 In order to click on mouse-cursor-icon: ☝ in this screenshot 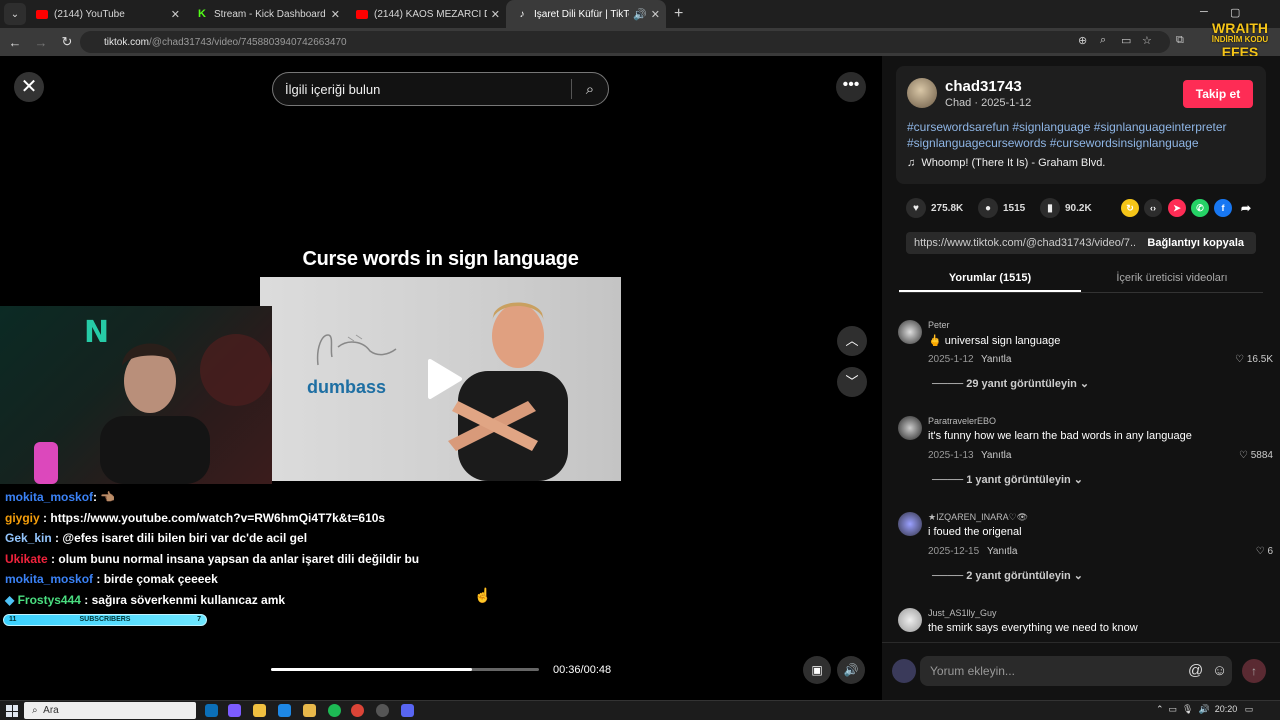, I will do `click(483, 595)`.